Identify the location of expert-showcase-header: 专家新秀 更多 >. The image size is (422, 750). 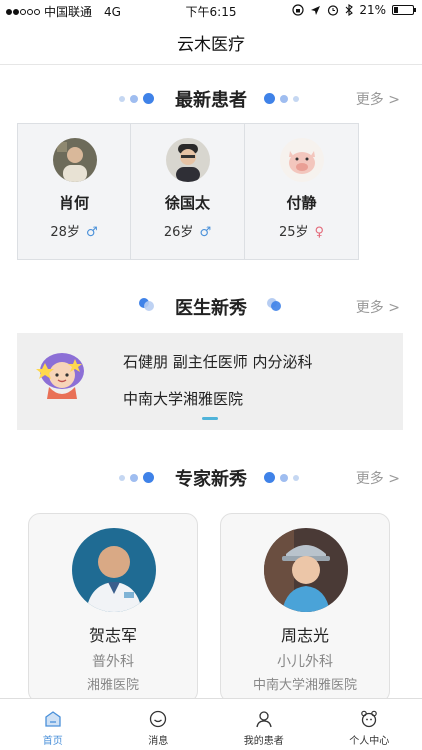
(211, 476).